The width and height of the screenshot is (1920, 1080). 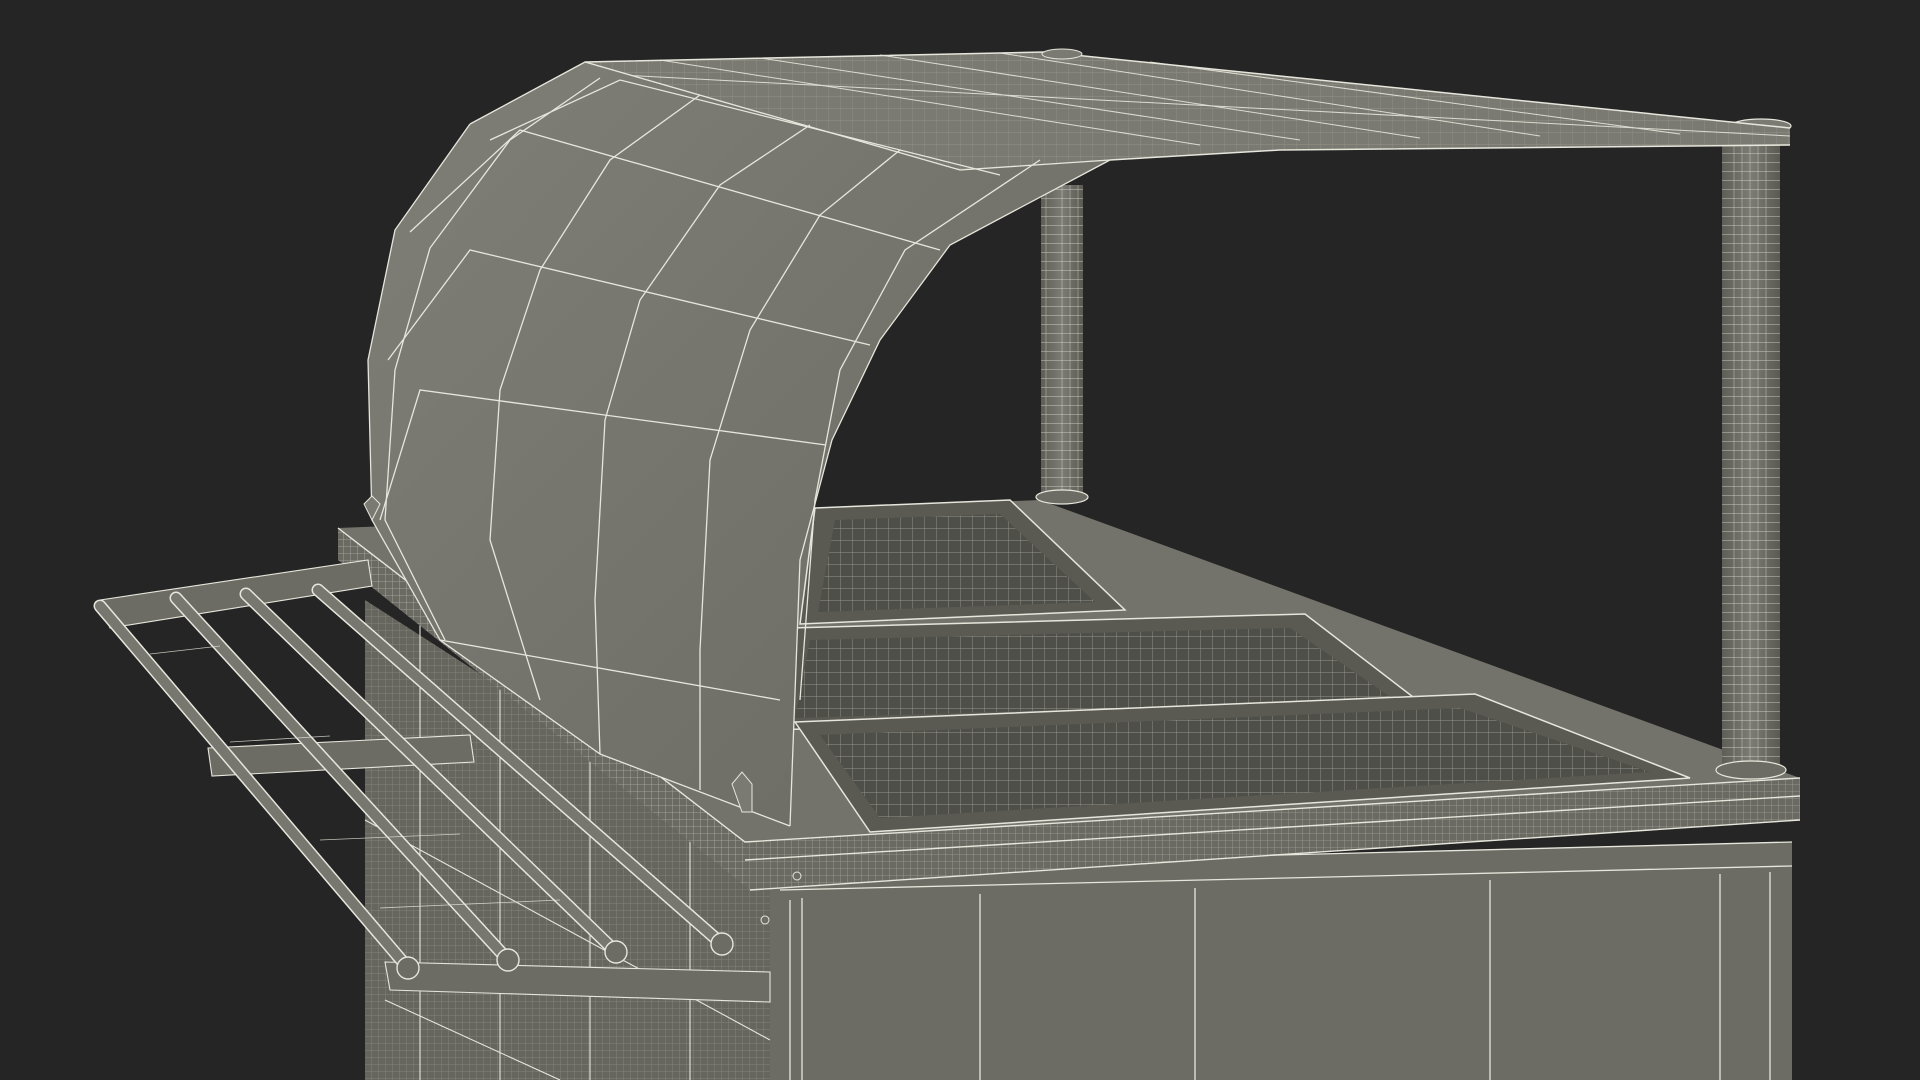 What do you see at coordinates (1062, 345) in the screenshot?
I see `canopy-post-back` at bounding box center [1062, 345].